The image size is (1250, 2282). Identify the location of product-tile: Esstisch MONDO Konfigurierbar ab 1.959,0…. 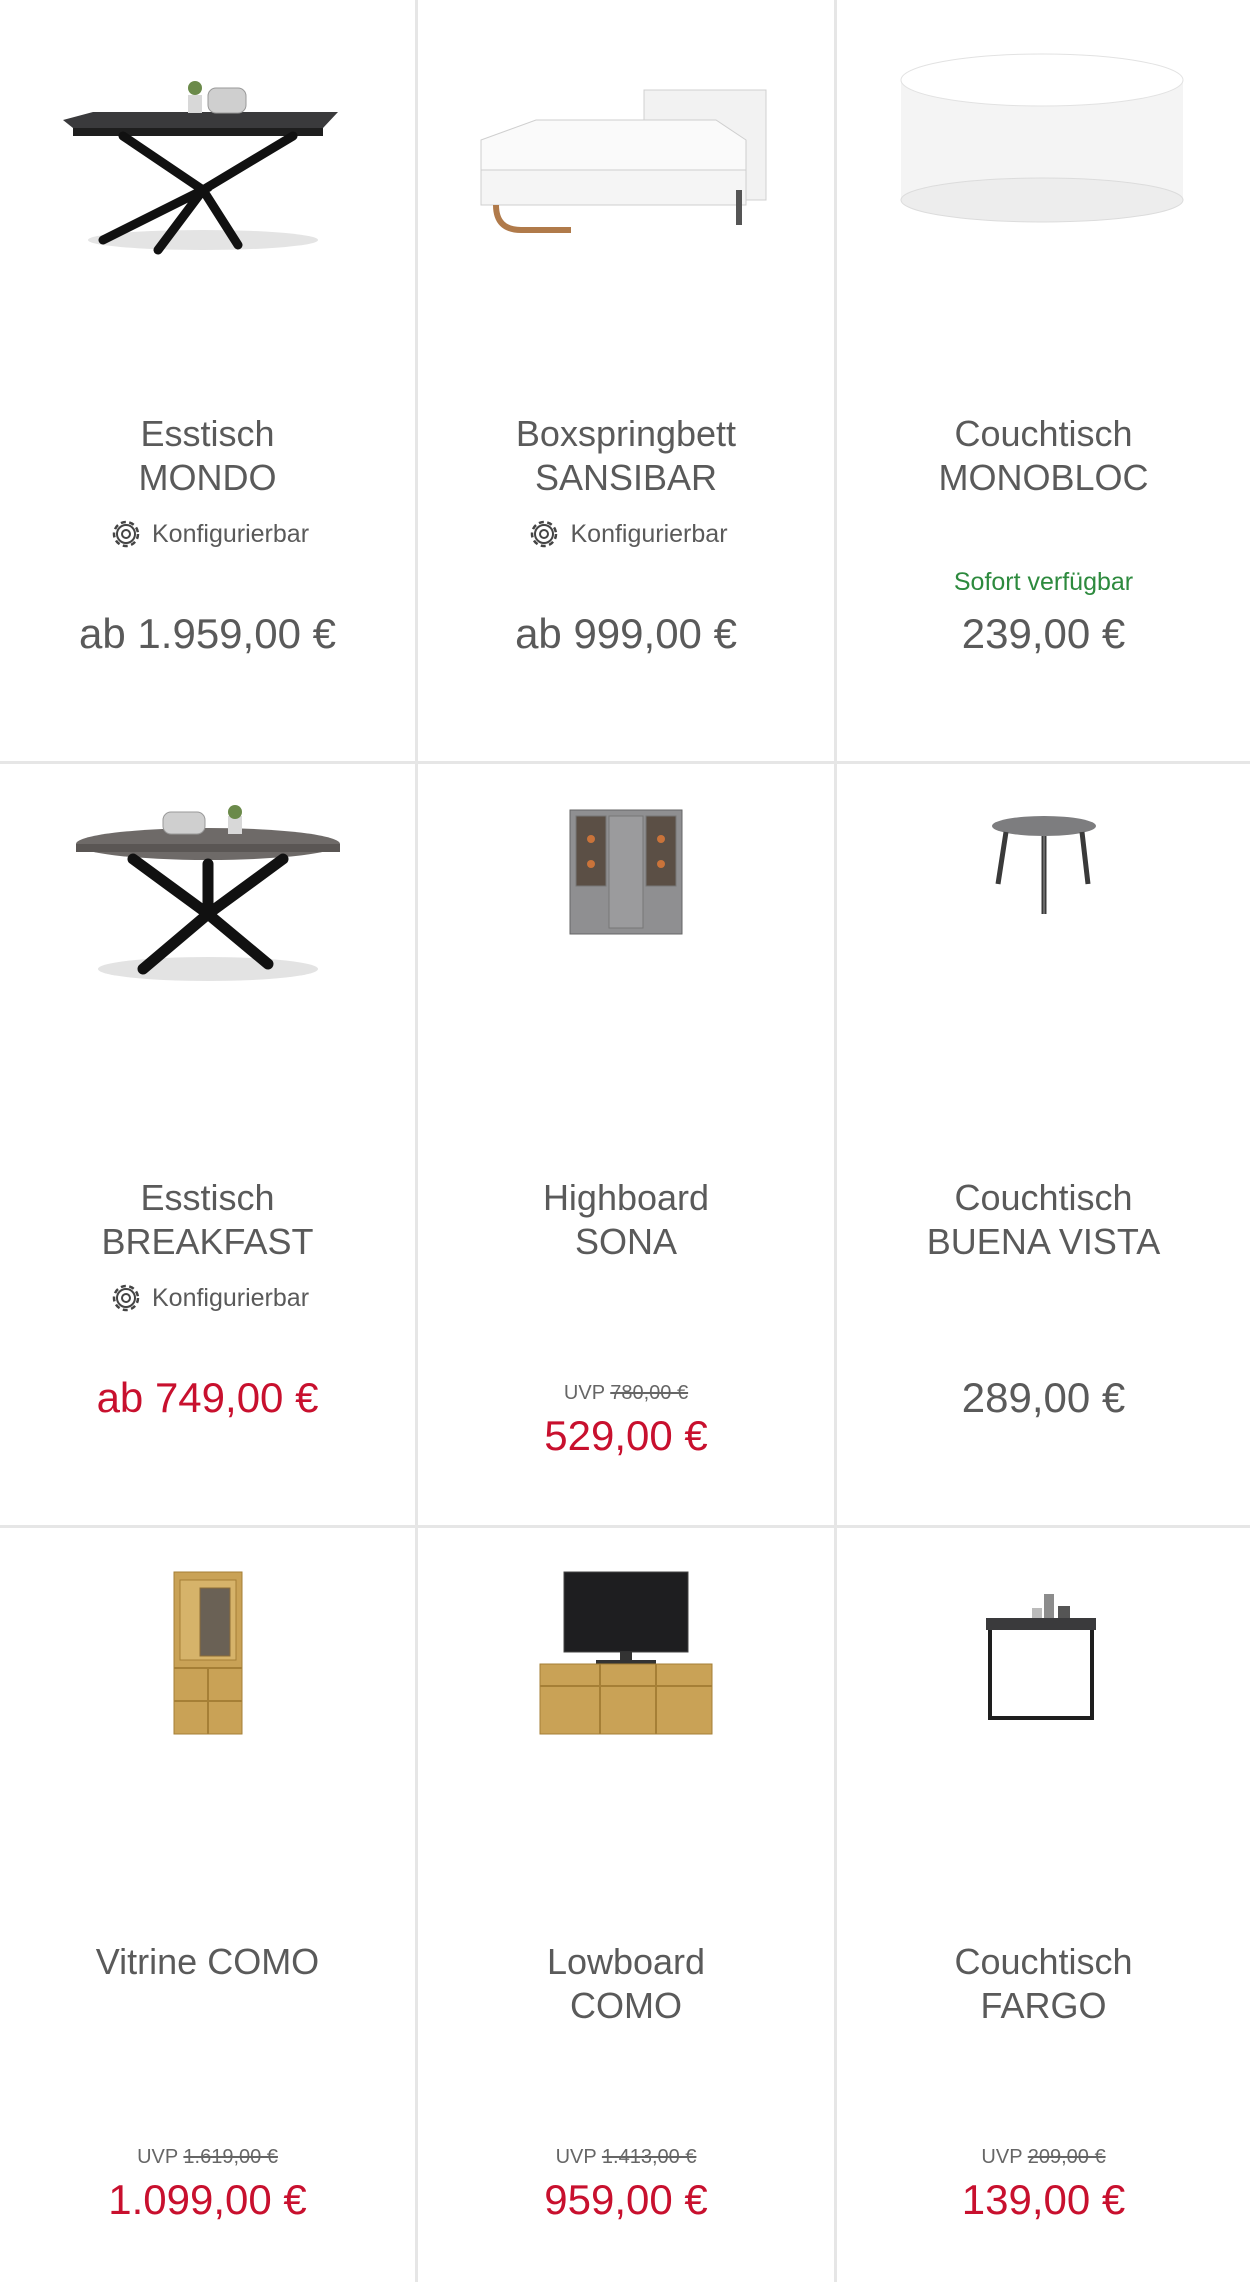
(209, 382).